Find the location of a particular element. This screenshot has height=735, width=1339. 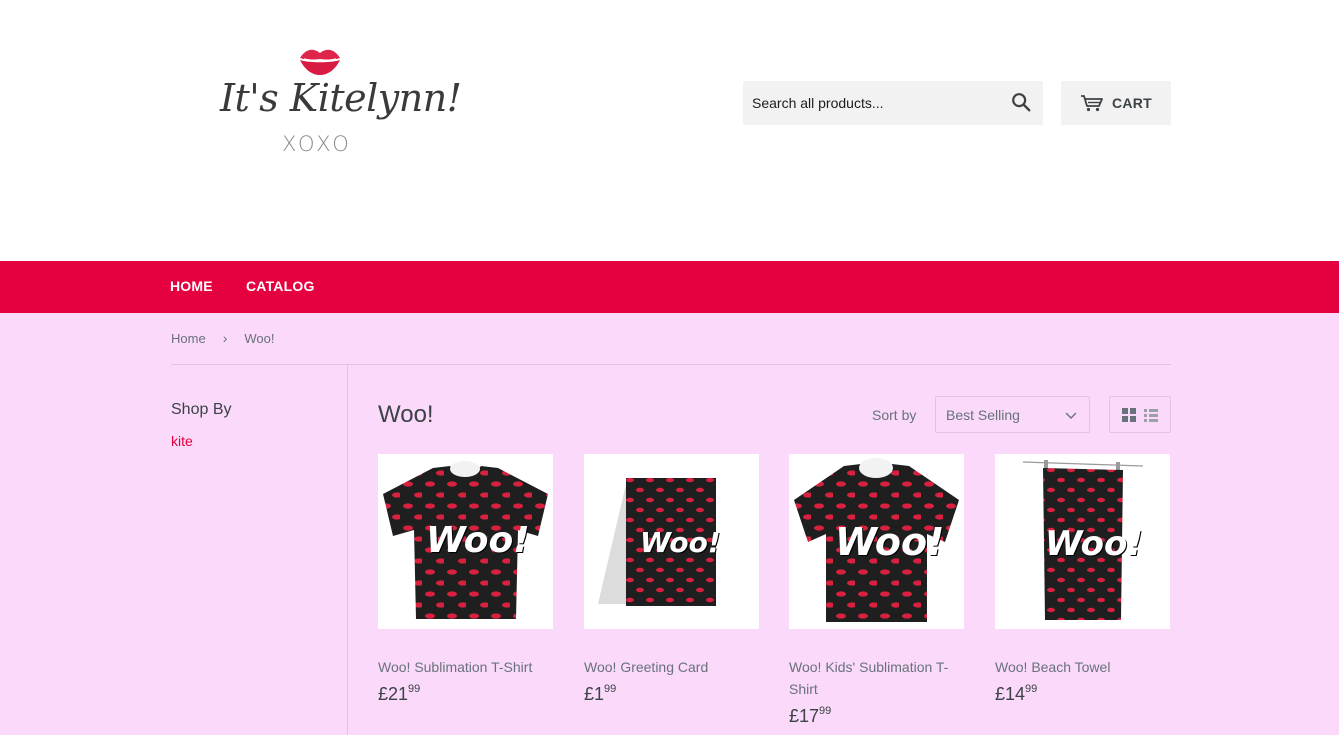

product-card: Woo! Woo! Greeting Card £199 is located at coordinates (671, 579).